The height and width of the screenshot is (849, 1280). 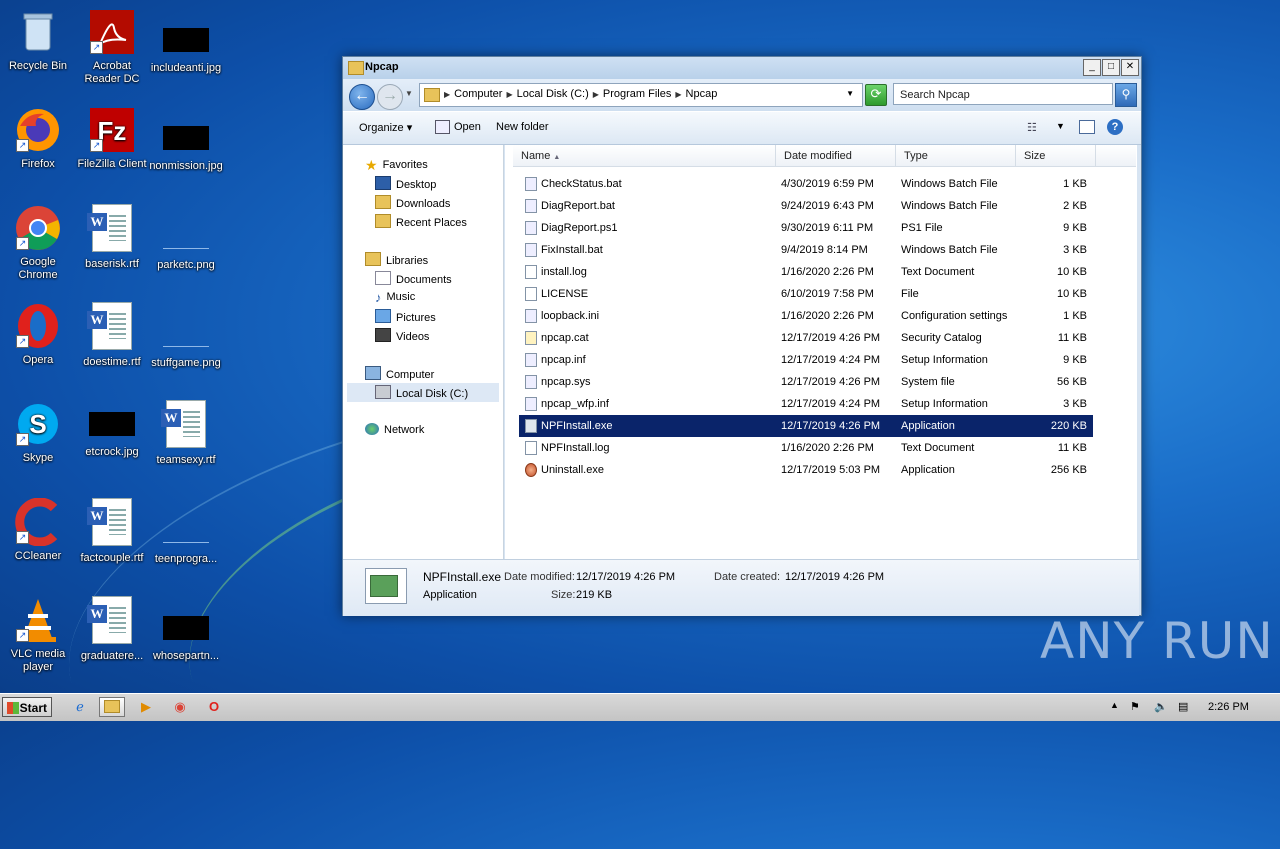 What do you see at coordinates (412, 202) in the screenshot?
I see `nav-downloads: Downloads` at bounding box center [412, 202].